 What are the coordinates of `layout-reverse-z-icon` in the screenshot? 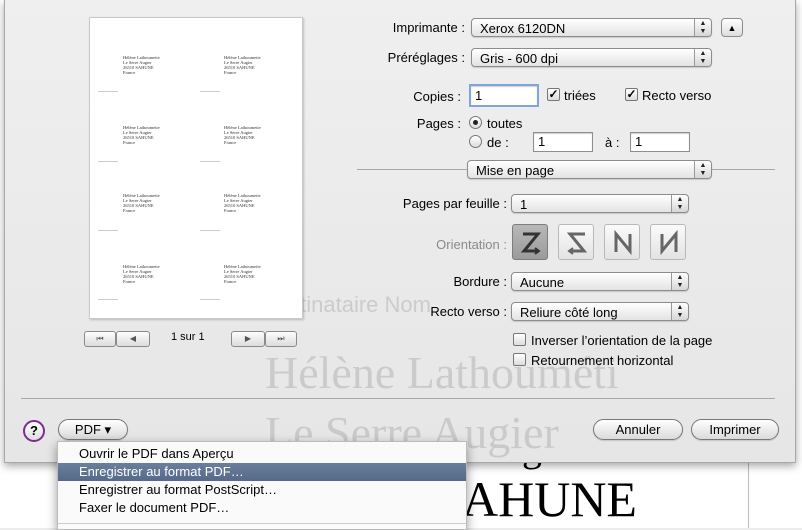 It's located at (577, 243).